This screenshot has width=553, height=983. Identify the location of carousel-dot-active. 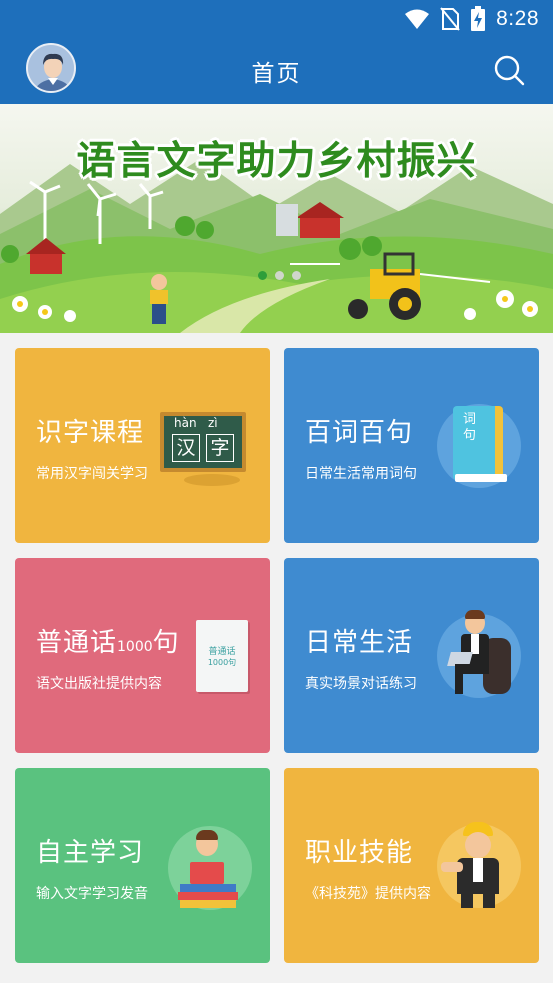
(262, 275).